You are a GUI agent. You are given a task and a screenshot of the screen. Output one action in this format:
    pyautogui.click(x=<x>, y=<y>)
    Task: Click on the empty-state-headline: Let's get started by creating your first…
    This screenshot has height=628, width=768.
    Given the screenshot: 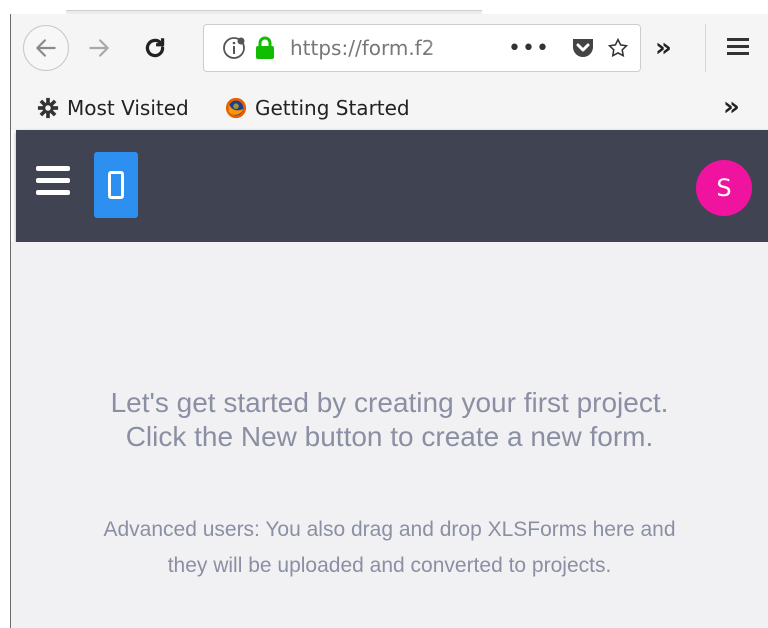 What is the action you would take?
    pyautogui.click(x=389, y=420)
    